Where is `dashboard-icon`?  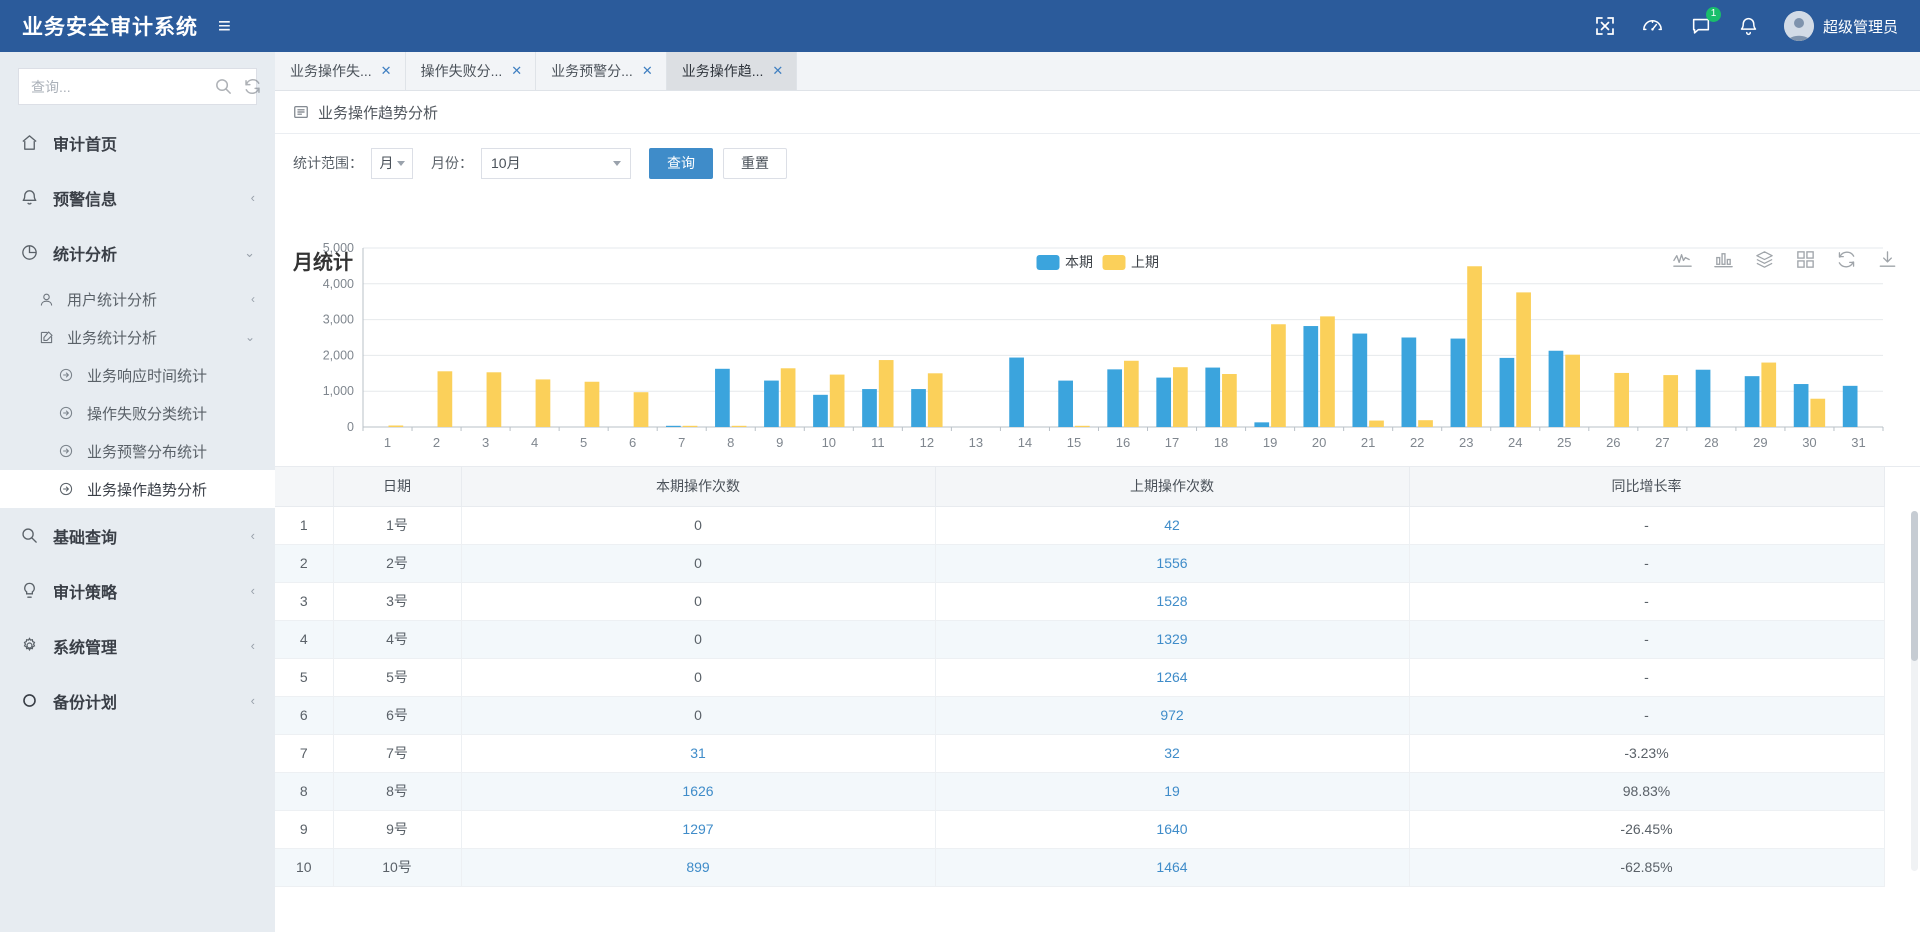
dashboard-icon is located at coordinates (1653, 26).